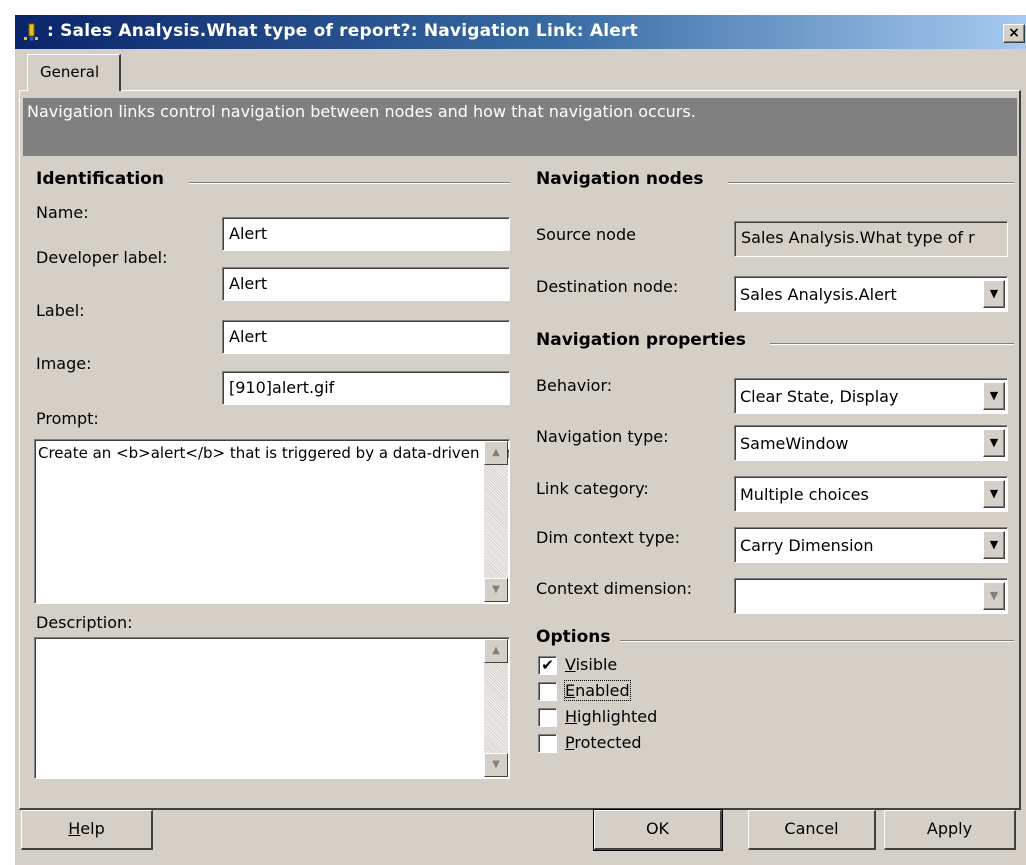 The width and height of the screenshot is (1026, 865). I want to click on behavior-select: Clear State, Display ▼, so click(871, 396).